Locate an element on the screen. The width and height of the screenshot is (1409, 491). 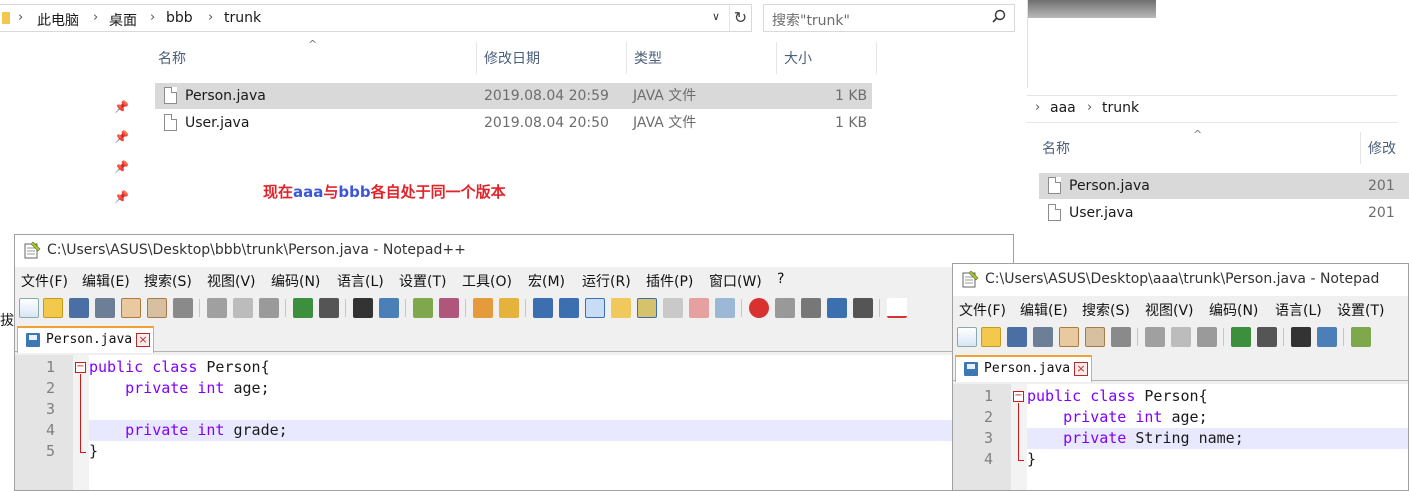
menu-run: 运行(R) is located at coordinates (606, 281).